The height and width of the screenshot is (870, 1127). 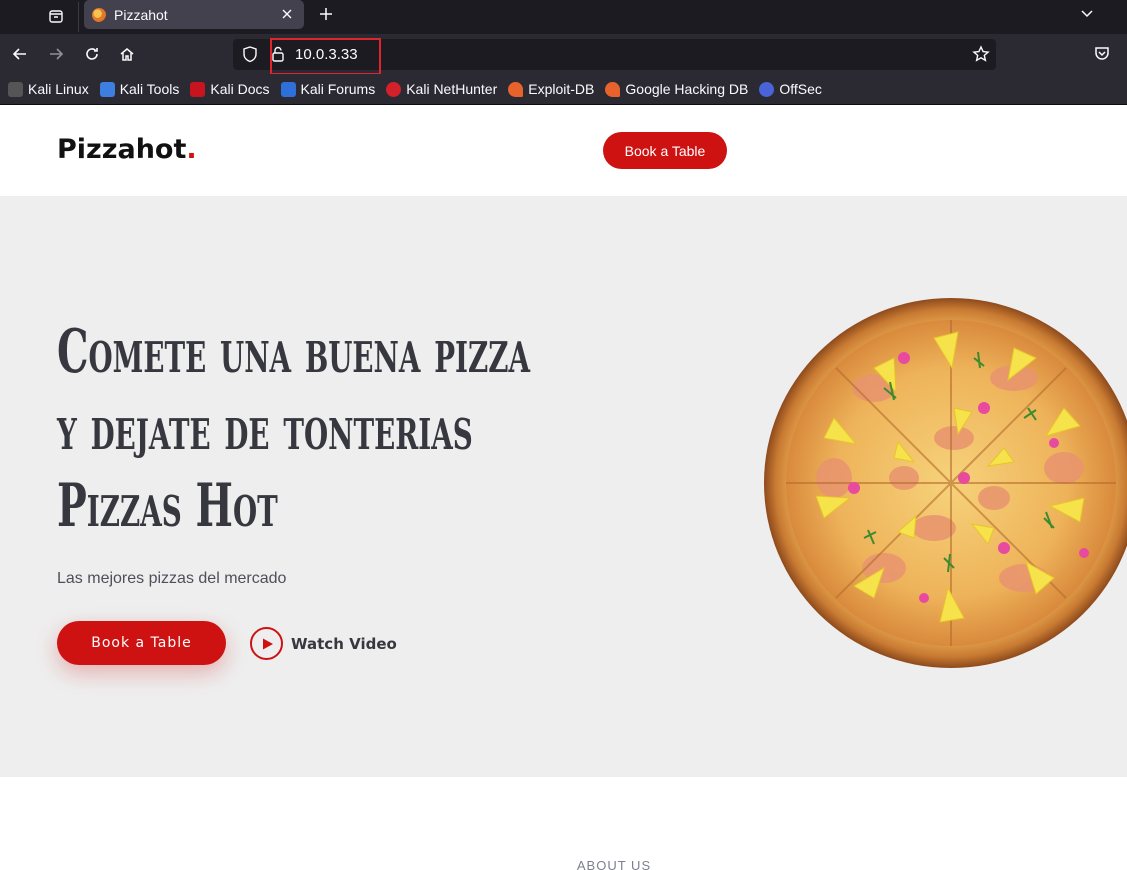 What do you see at coordinates (1087, 13) in the screenshot?
I see `chevron-down-icon` at bounding box center [1087, 13].